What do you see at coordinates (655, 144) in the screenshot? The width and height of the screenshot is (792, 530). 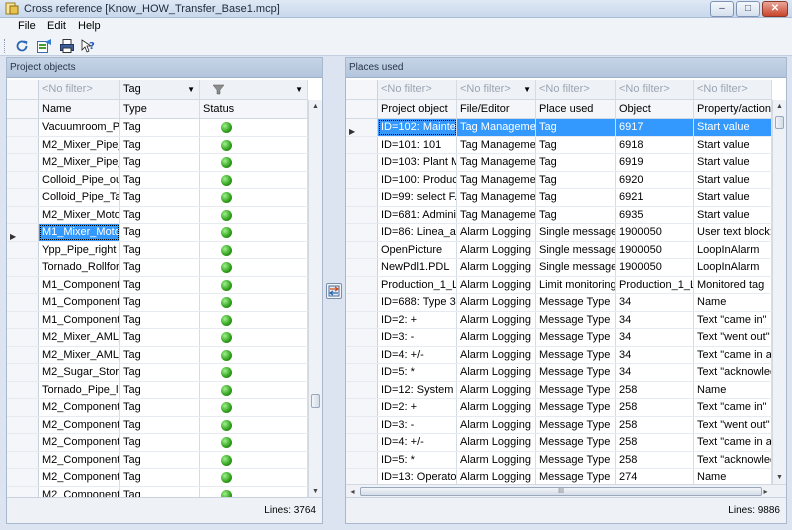 I see `object-cell: 6918` at bounding box center [655, 144].